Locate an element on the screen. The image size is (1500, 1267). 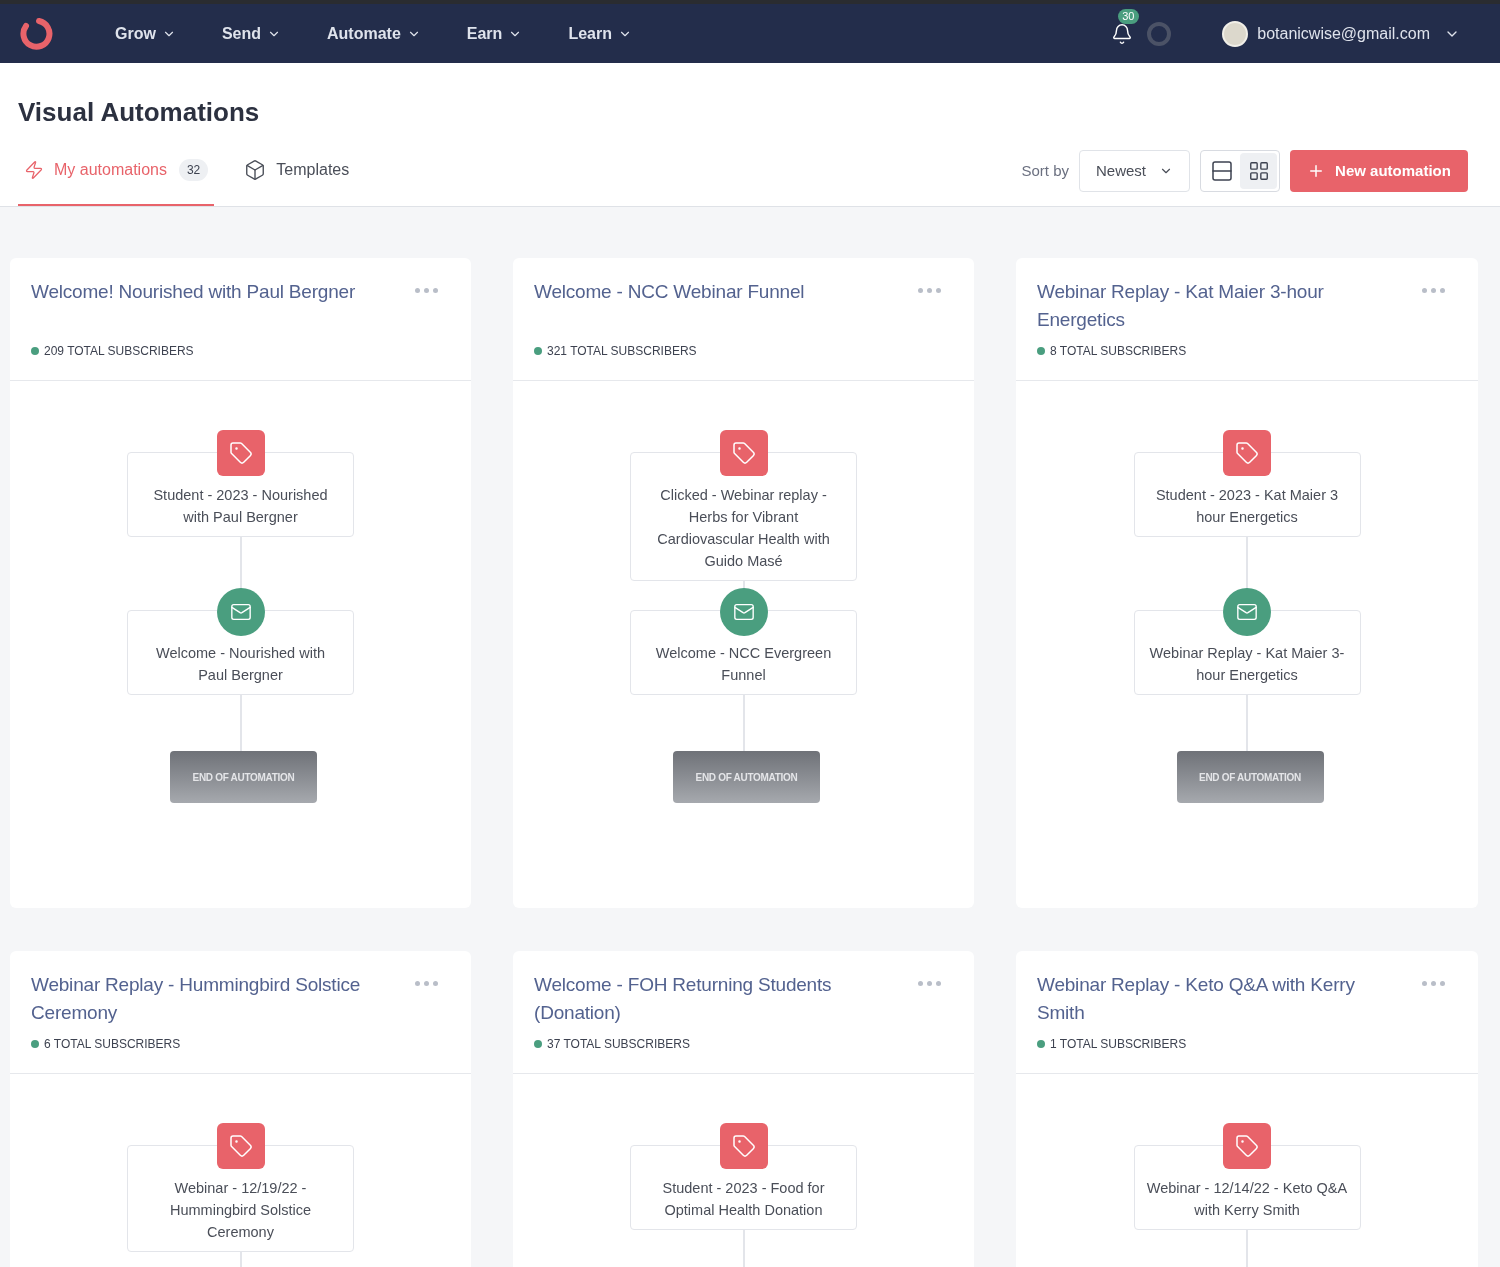
subscriber-count: 321 TOTAL SUBSCRIBERS is located at coordinates (622, 351).